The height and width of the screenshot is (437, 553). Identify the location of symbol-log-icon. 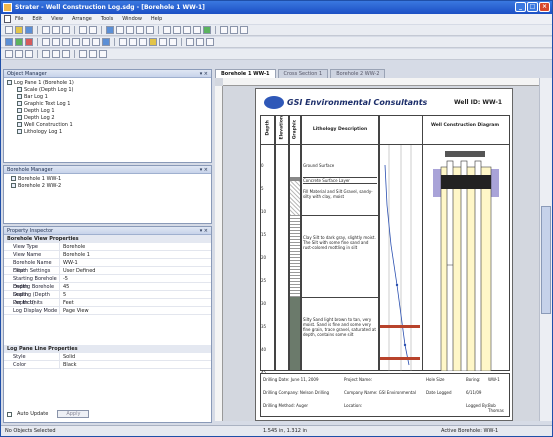
(173, 42).